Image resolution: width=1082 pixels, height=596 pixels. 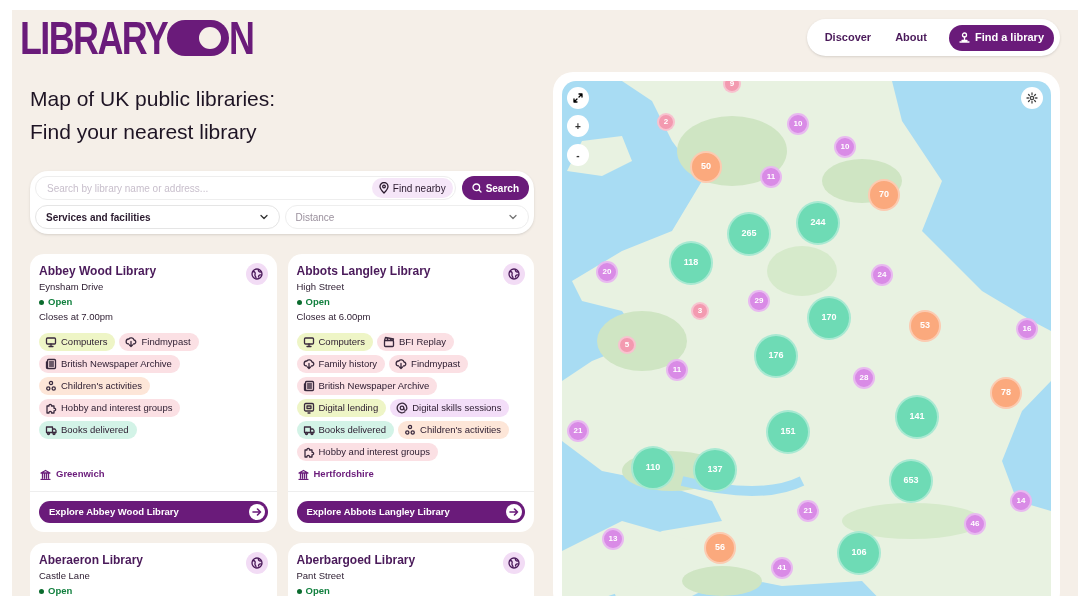 What do you see at coordinates (848, 37) in the screenshot?
I see `nav-link: Discover` at bounding box center [848, 37].